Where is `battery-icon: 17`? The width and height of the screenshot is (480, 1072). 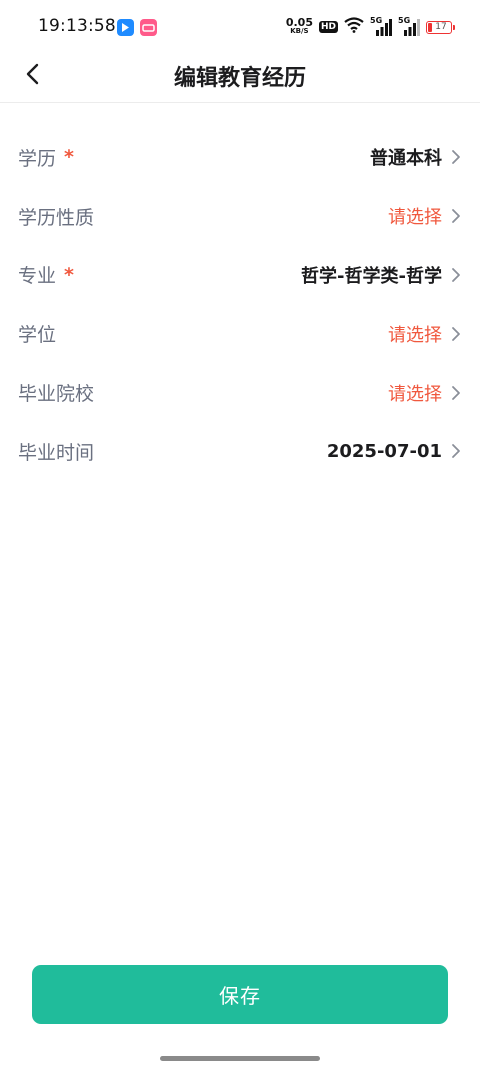
battery-icon: 17 is located at coordinates (440, 27).